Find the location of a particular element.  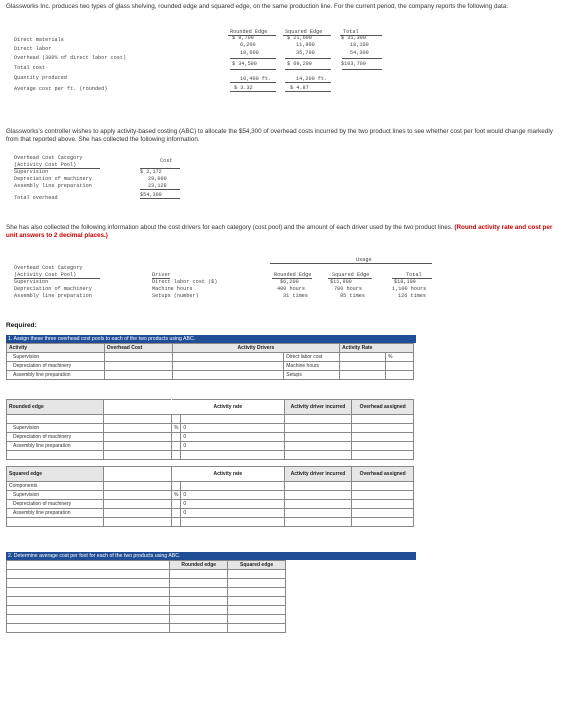

oh-row-value: $ 2,172 is located at coordinates (151, 172).